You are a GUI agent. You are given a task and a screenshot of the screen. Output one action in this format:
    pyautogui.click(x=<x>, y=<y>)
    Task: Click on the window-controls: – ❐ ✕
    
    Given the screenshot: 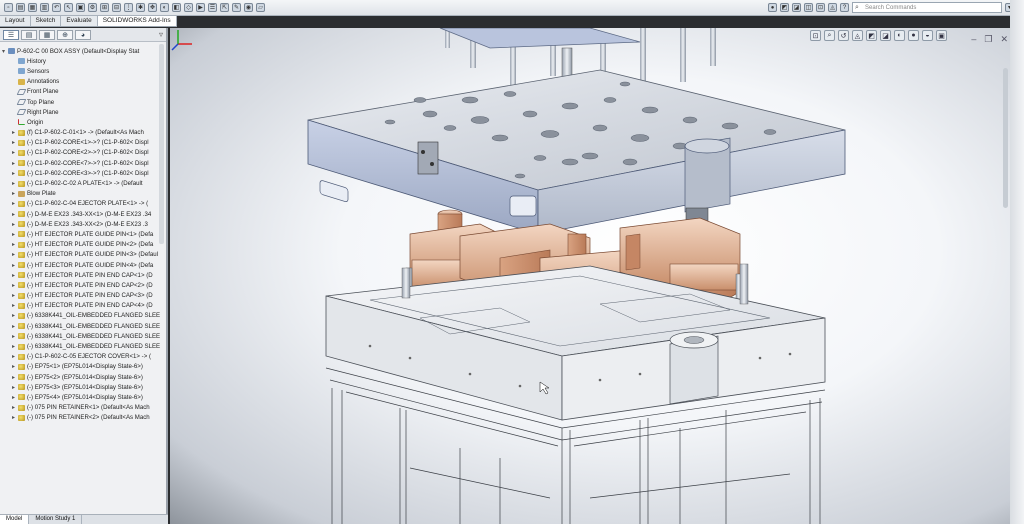 What is the action you would take?
    pyautogui.click(x=989, y=39)
    